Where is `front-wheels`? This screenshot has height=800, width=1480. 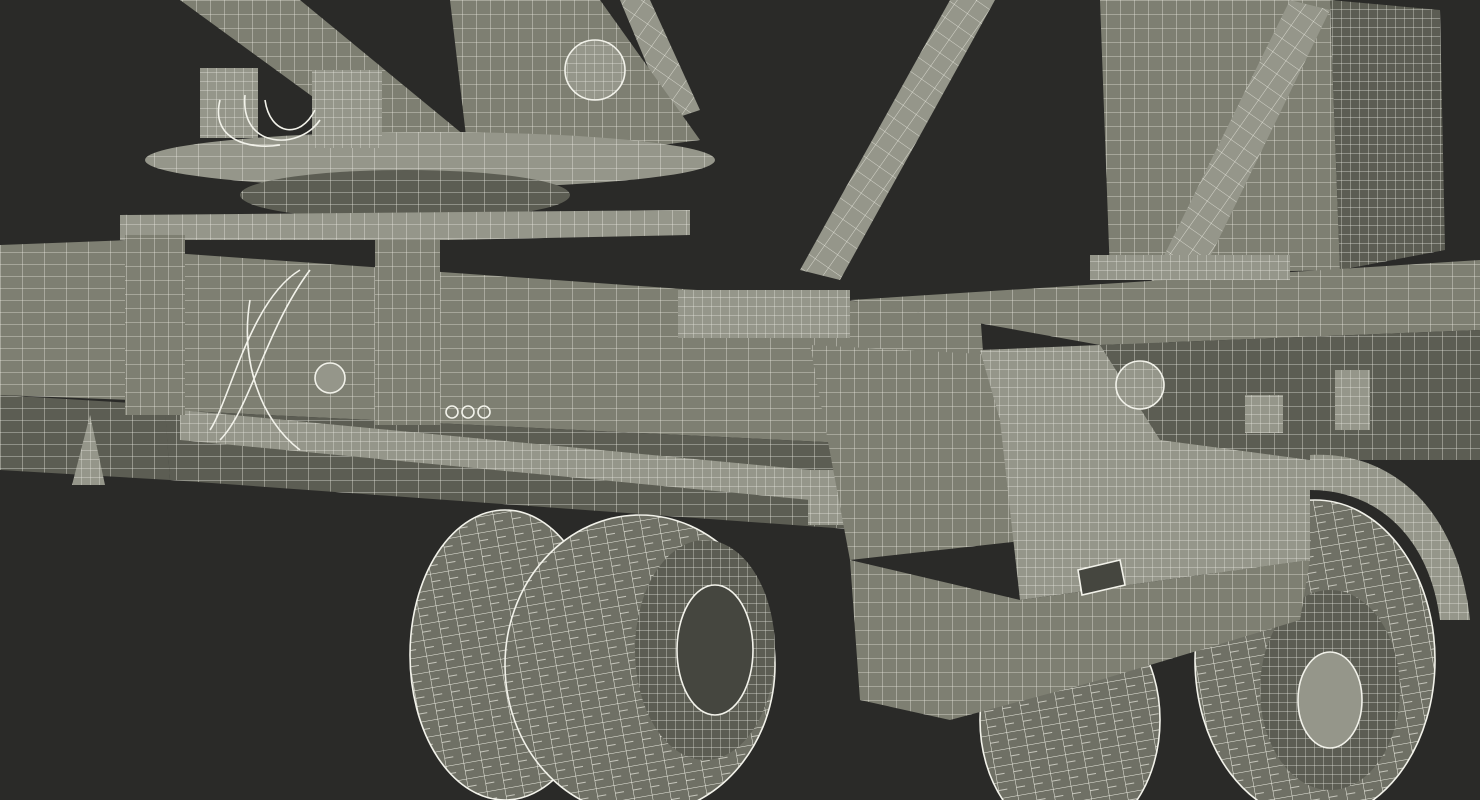 front-wheels is located at coordinates (592, 654).